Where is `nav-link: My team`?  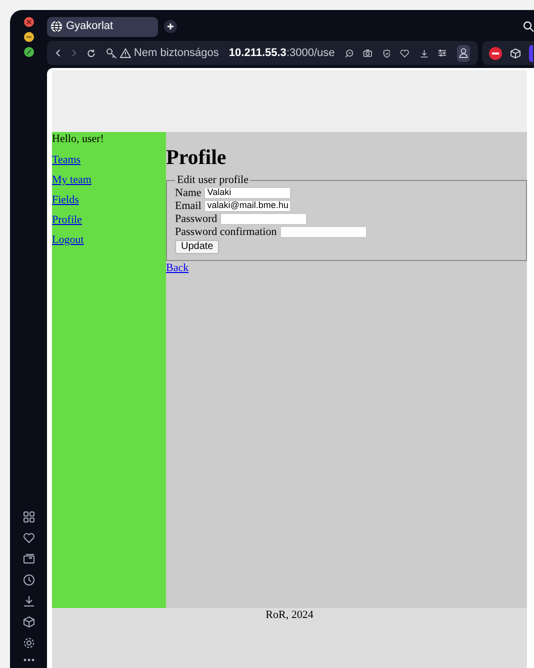
nav-link: My team is located at coordinates (72, 180).